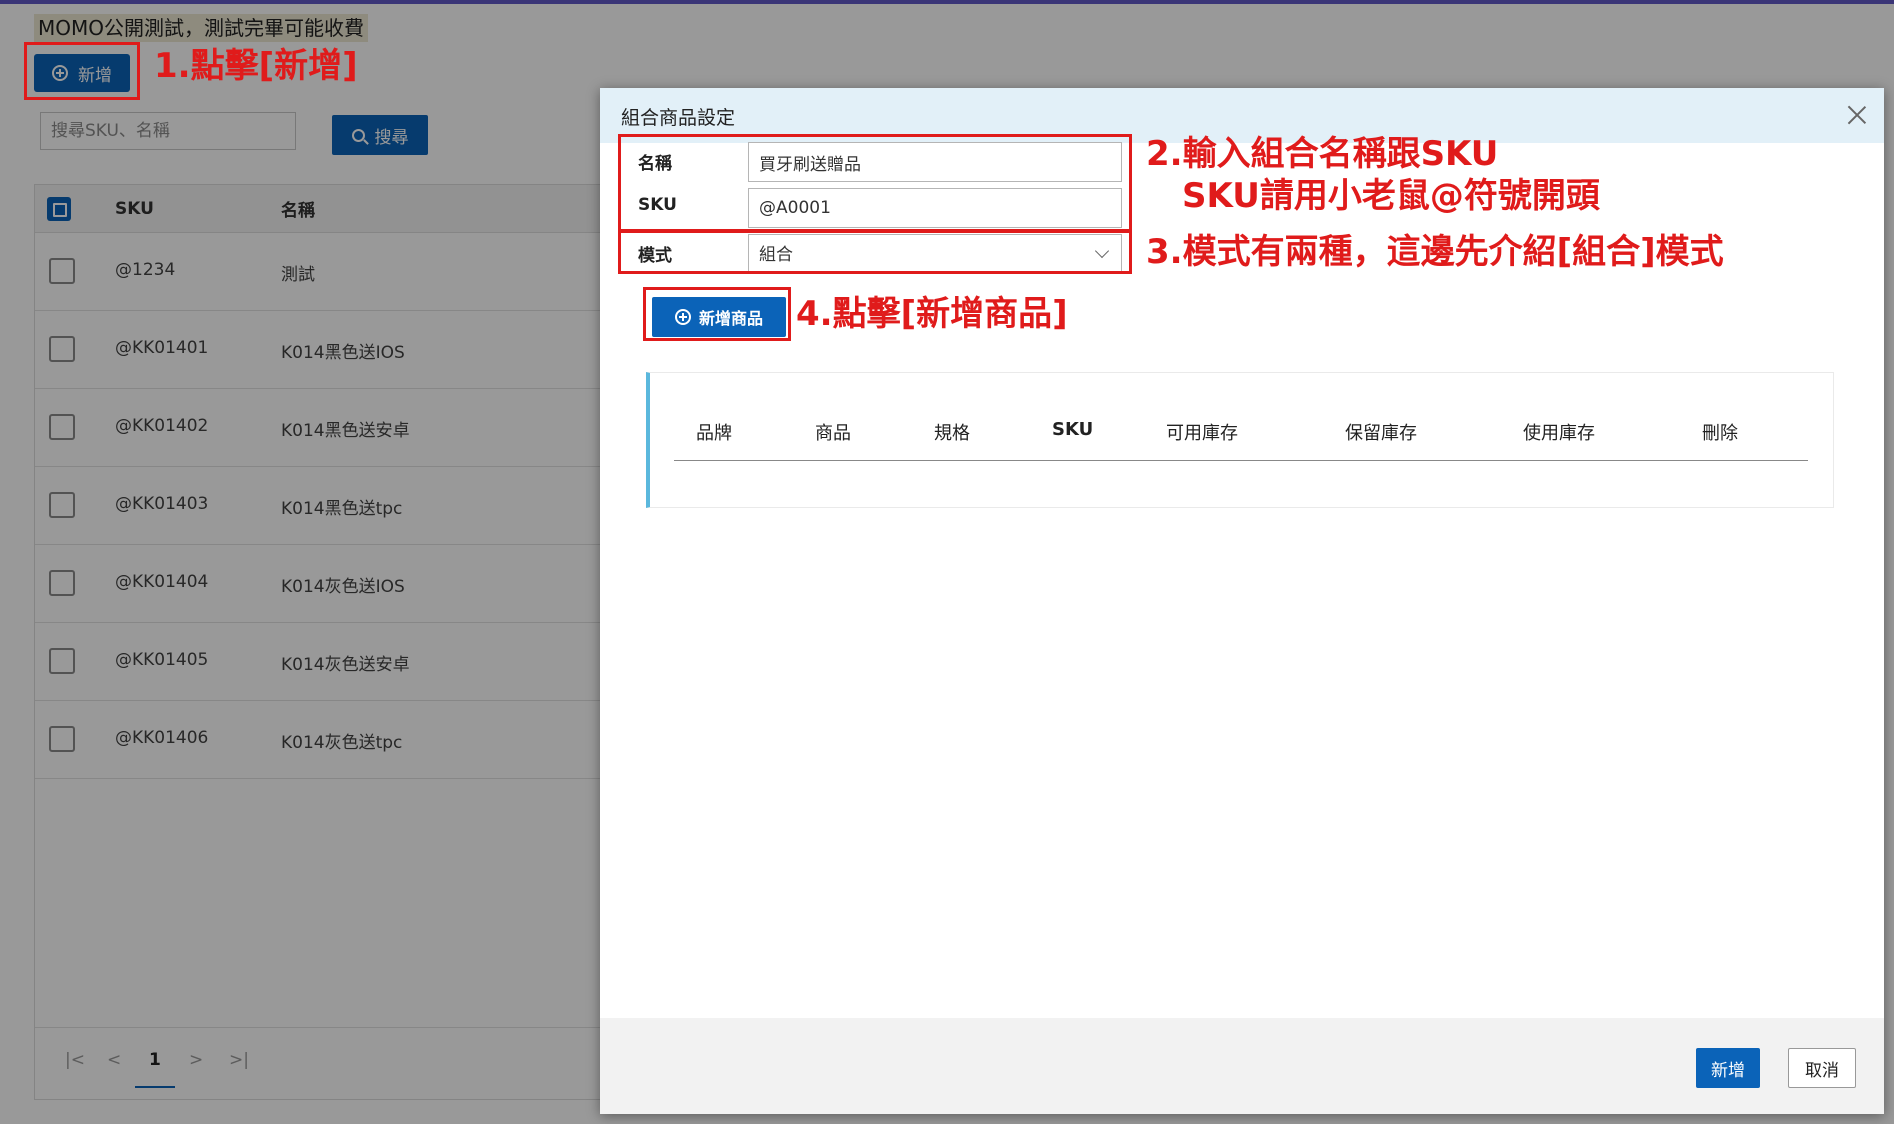 This screenshot has width=1894, height=1124. What do you see at coordinates (1559, 433) in the screenshot?
I see `column-header-used-stock: 使用庫存` at bounding box center [1559, 433].